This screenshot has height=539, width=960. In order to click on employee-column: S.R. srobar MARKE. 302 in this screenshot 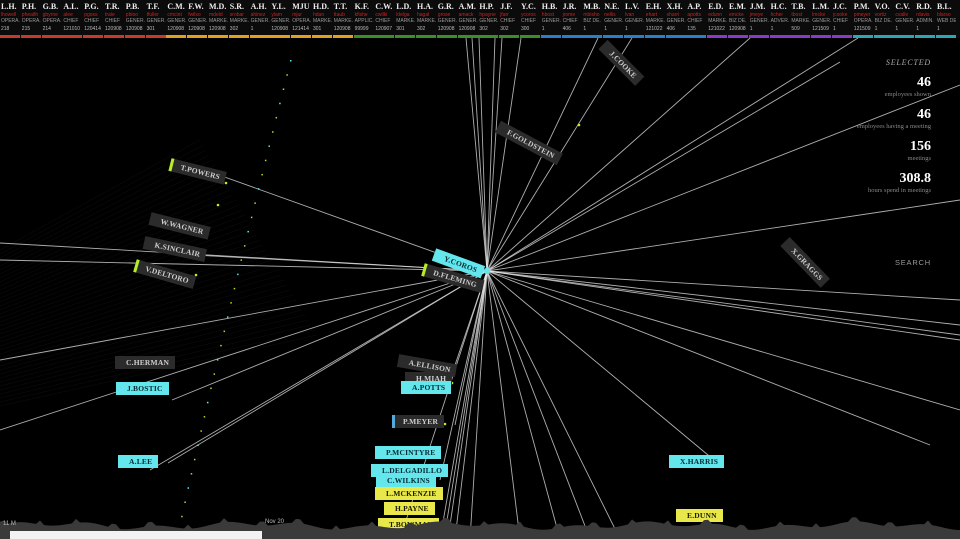, I will do `click(238, 19)`.